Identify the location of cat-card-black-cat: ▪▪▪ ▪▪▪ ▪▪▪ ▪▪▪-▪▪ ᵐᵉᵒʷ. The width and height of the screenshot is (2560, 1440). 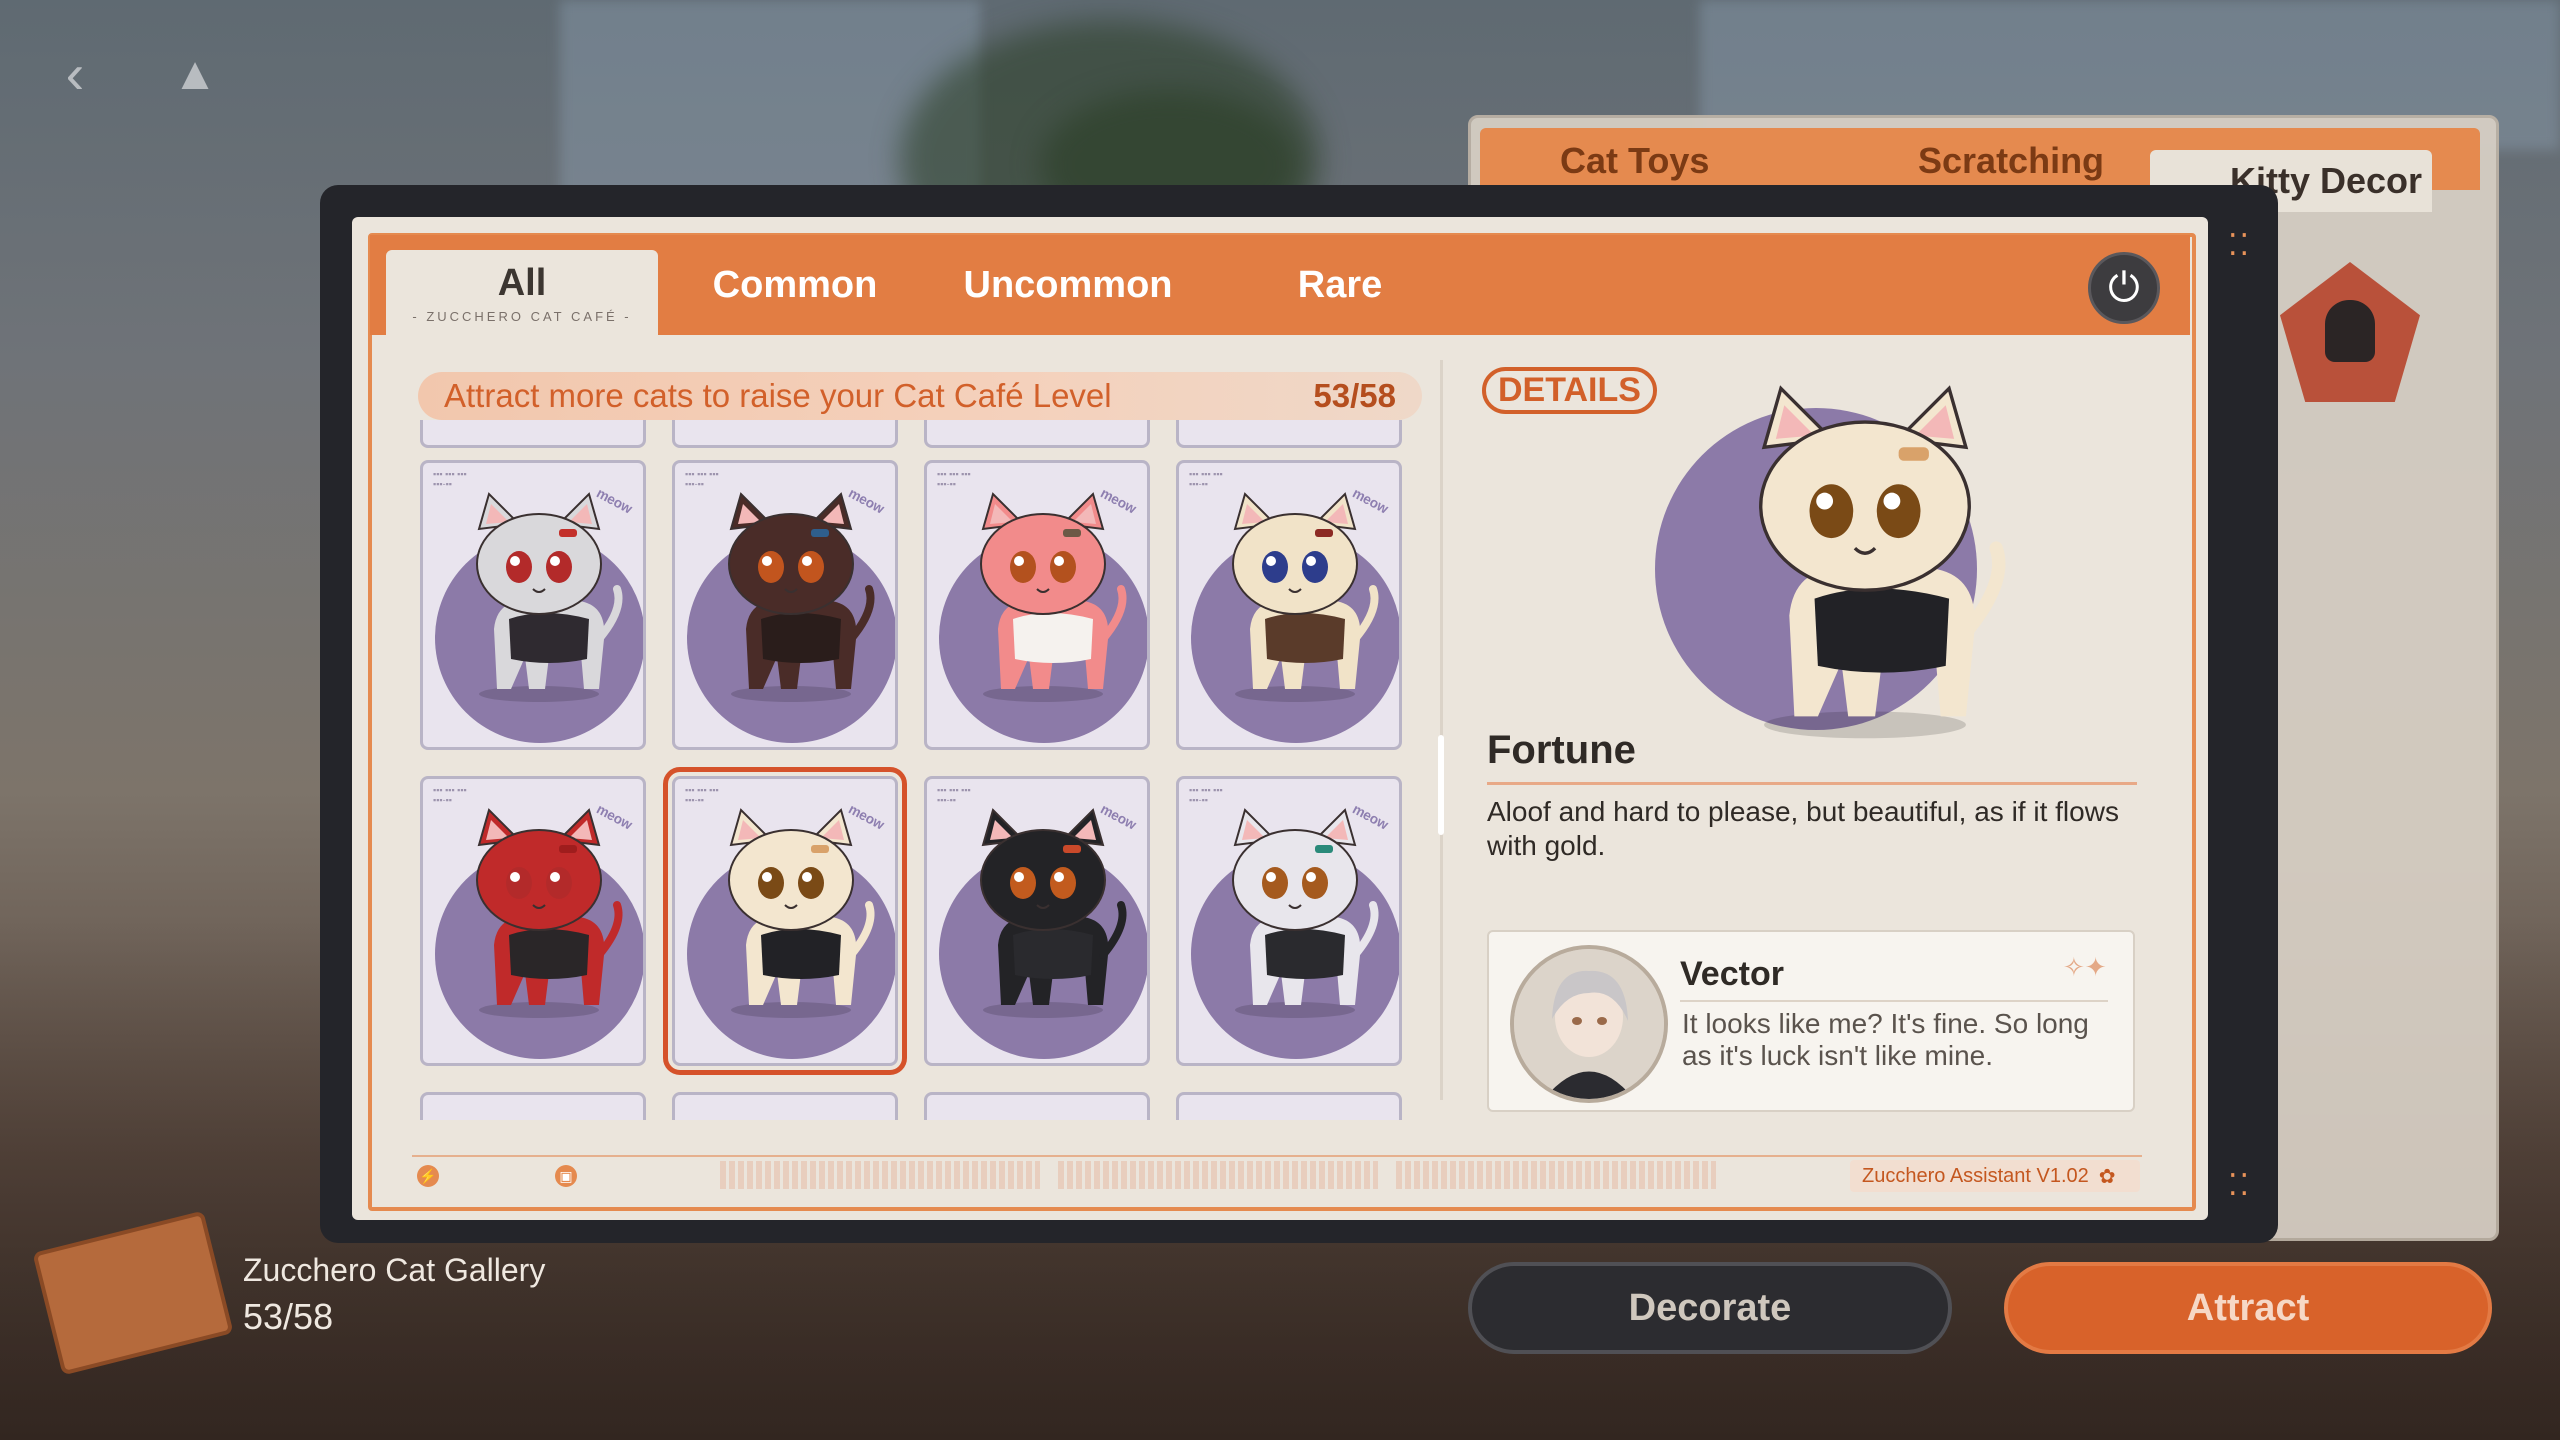
(1037, 921).